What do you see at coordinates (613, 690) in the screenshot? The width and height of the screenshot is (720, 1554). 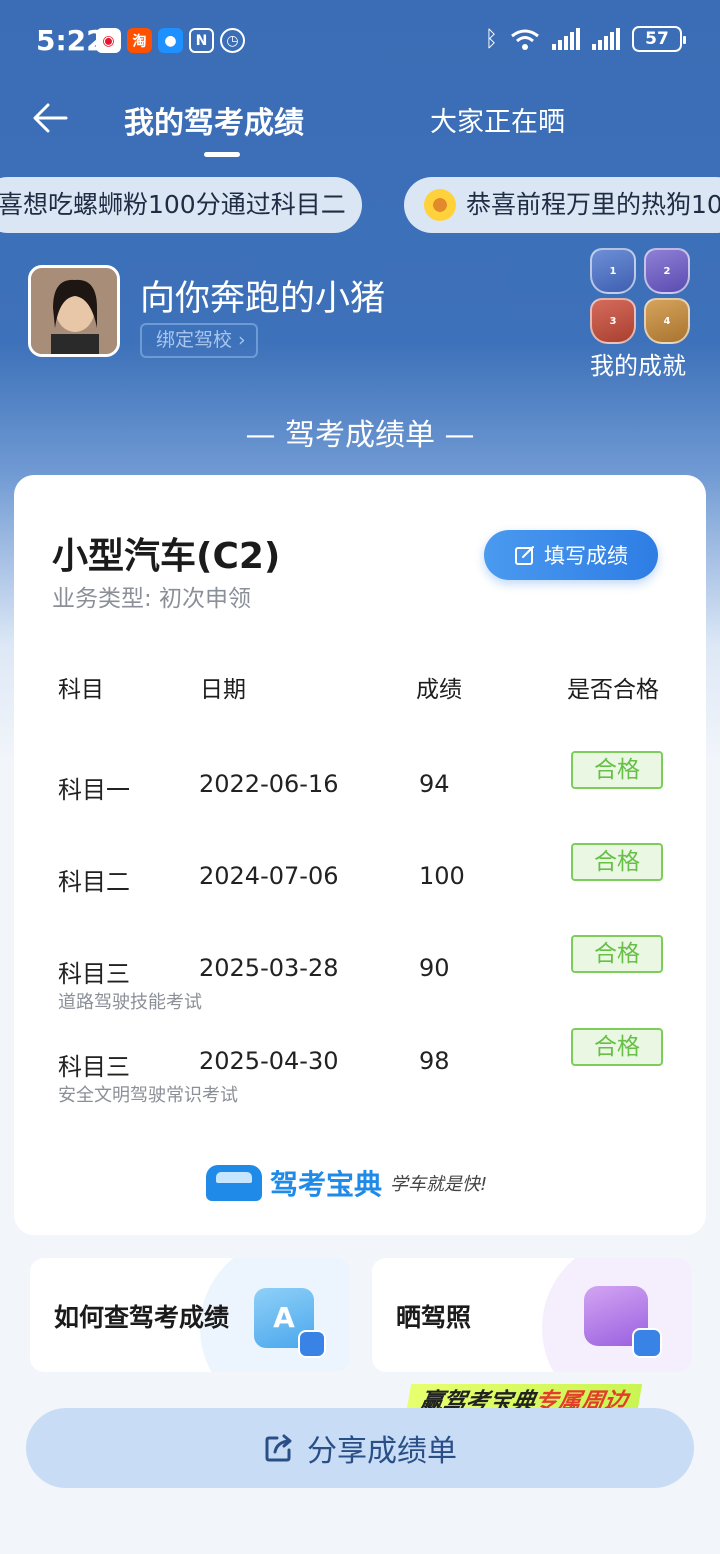 I see `col-header-pass: 是否合格` at bounding box center [613, 690].